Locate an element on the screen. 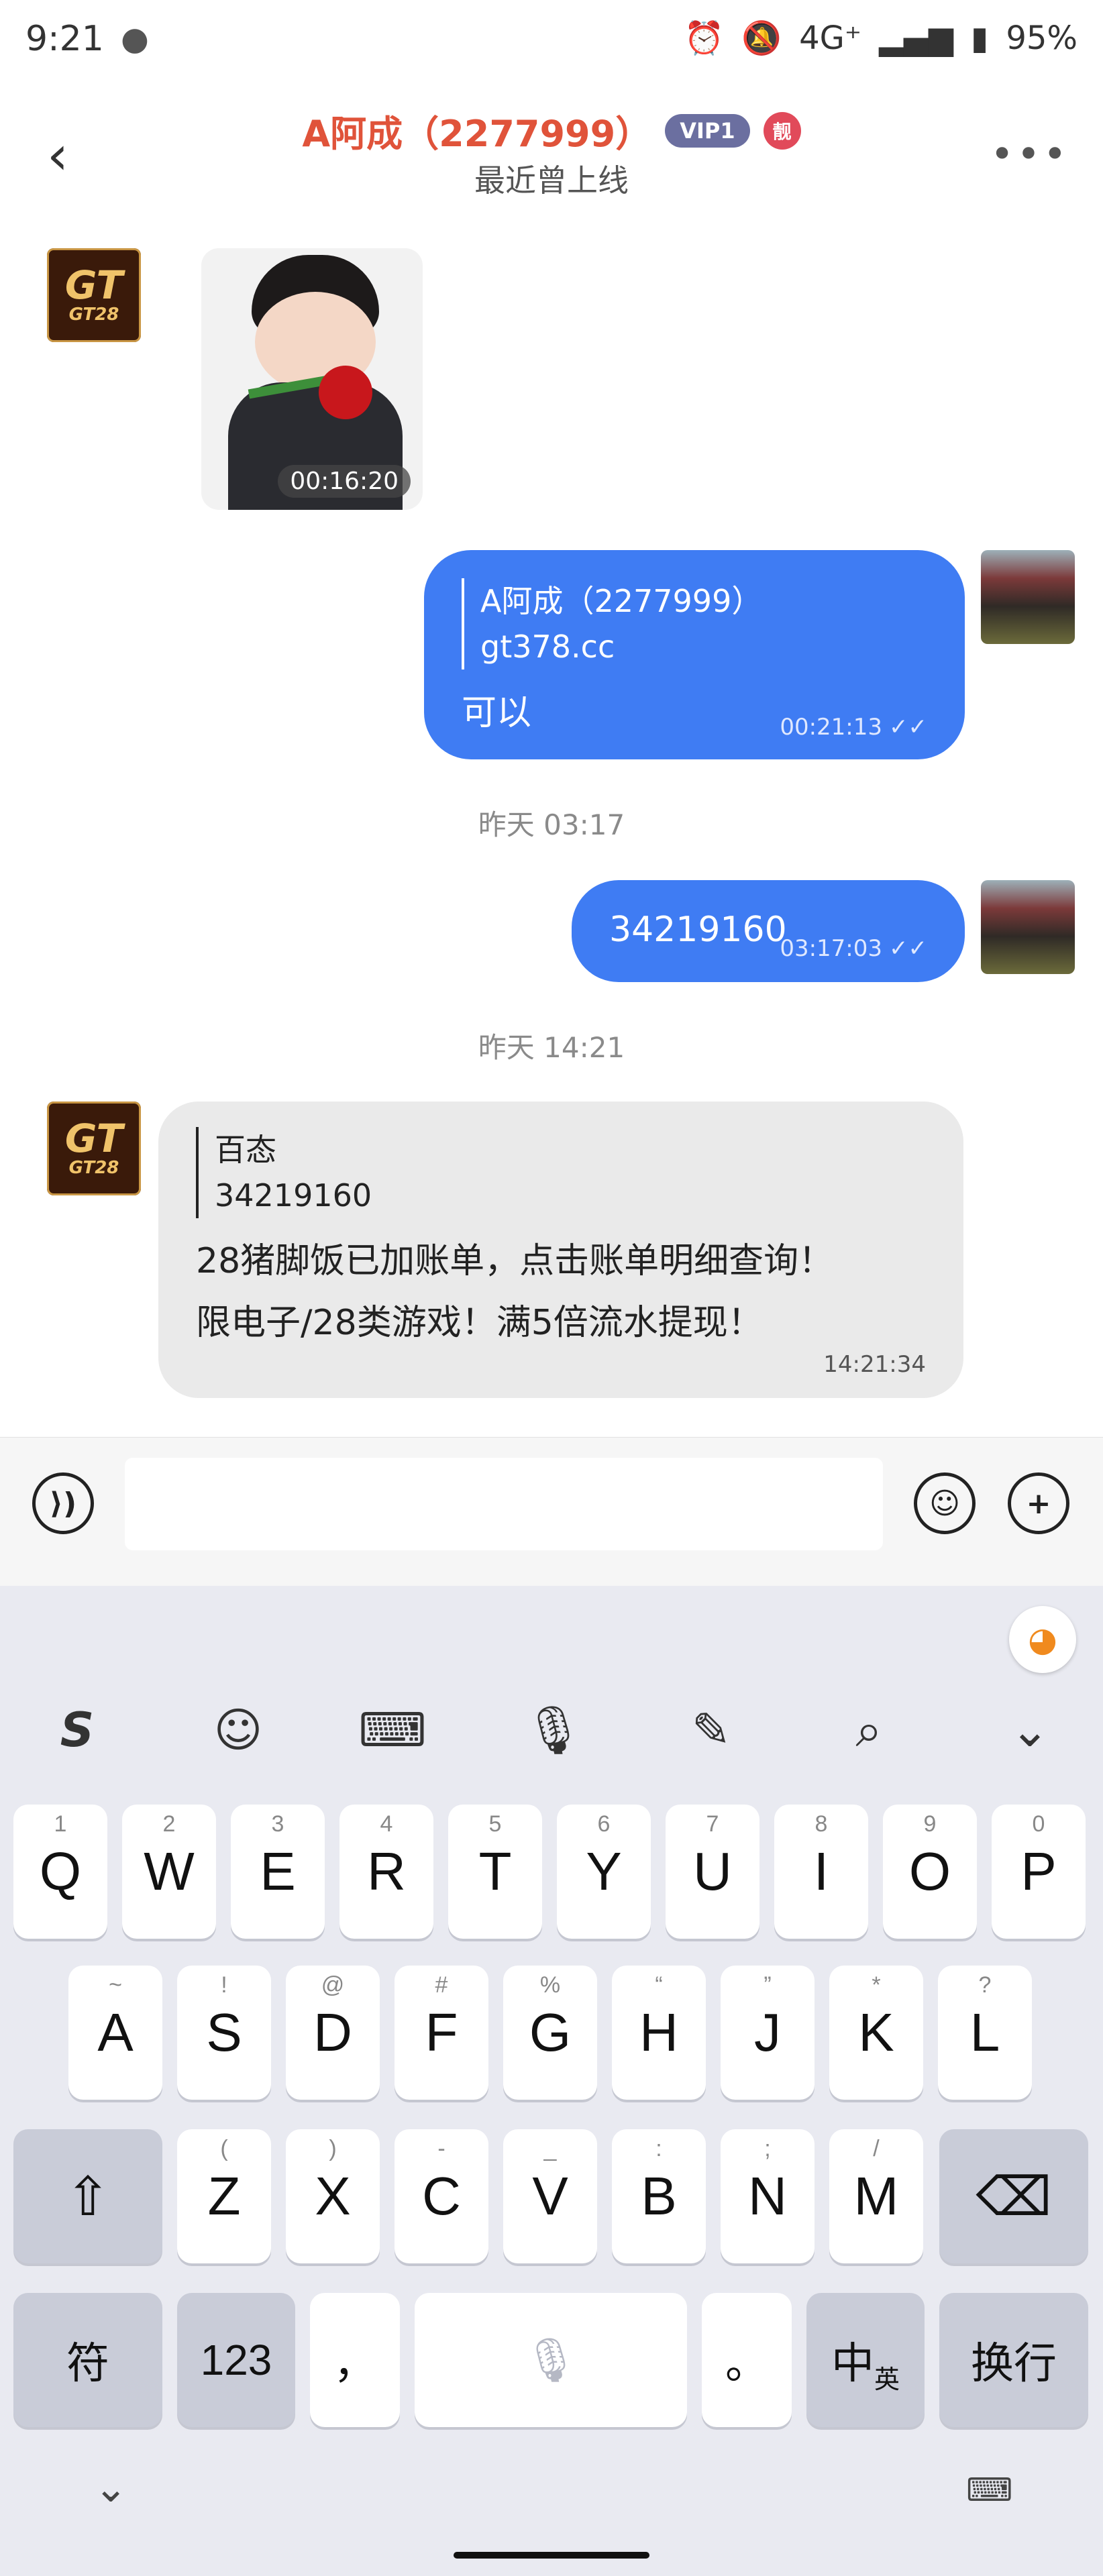 The image size is (1103, 2576). home-indicator is located at coordinates (551, 2555).